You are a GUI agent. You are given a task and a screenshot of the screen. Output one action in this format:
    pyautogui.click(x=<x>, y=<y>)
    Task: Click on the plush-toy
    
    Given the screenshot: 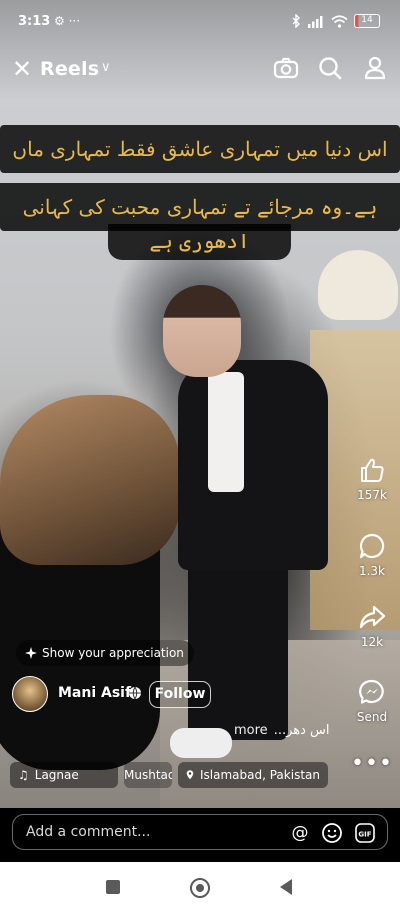 What is the action you would take?
    pyautogui.click(x=358, y=285)
    